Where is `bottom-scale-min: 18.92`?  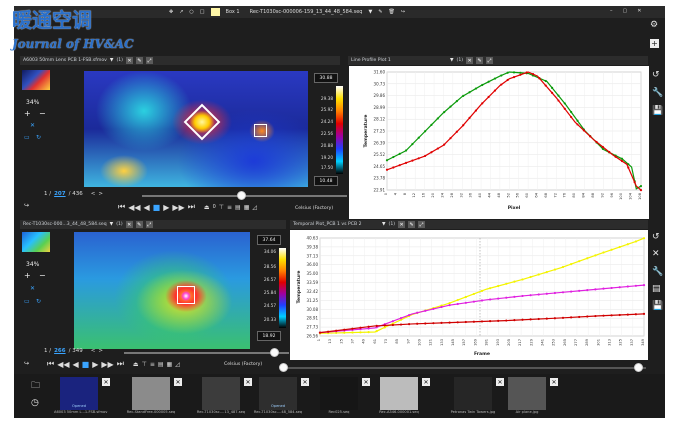
bottom-scale-min: 18.92 is located at coordinates (269, 336).